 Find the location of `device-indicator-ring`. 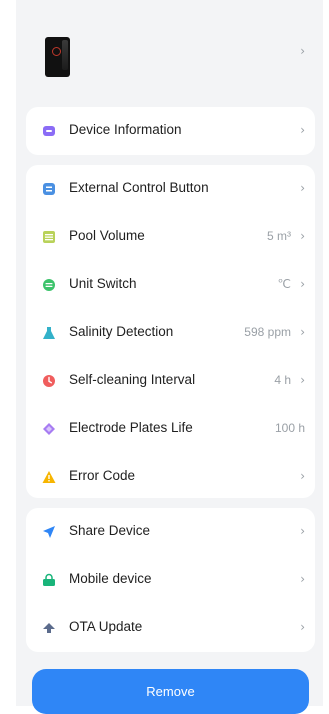

device-indicator-ring is located at coordinates (56, 51).